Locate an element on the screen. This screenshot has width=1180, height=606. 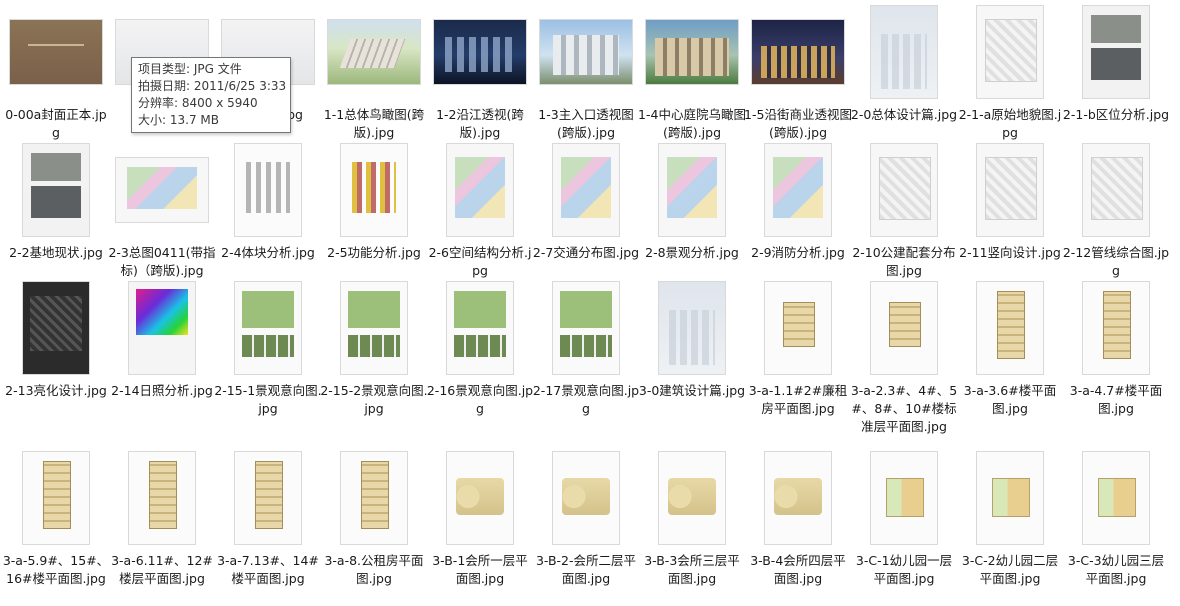
file-name-label: 2-11竖向设计.jpg is located at coordinates (1010, 252).